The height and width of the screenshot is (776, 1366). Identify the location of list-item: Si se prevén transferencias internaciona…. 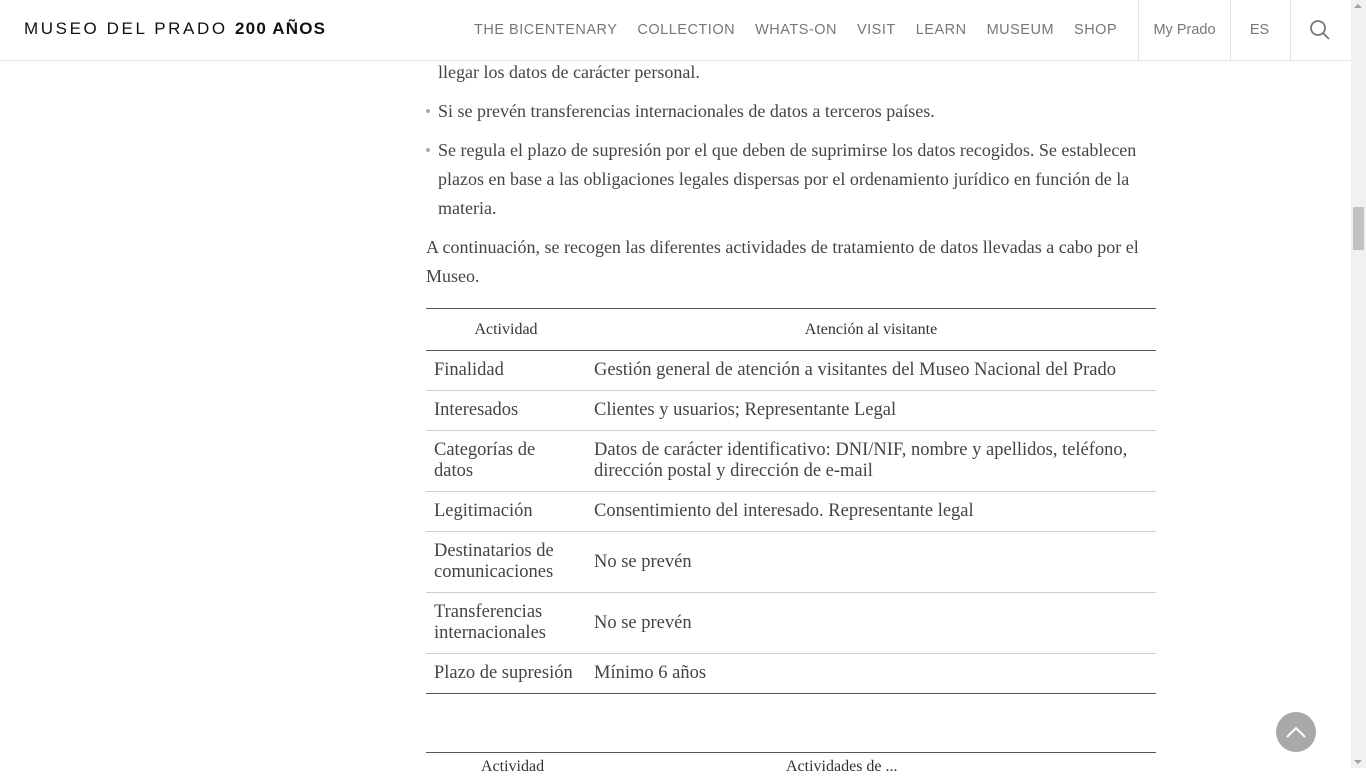
(791, 111).